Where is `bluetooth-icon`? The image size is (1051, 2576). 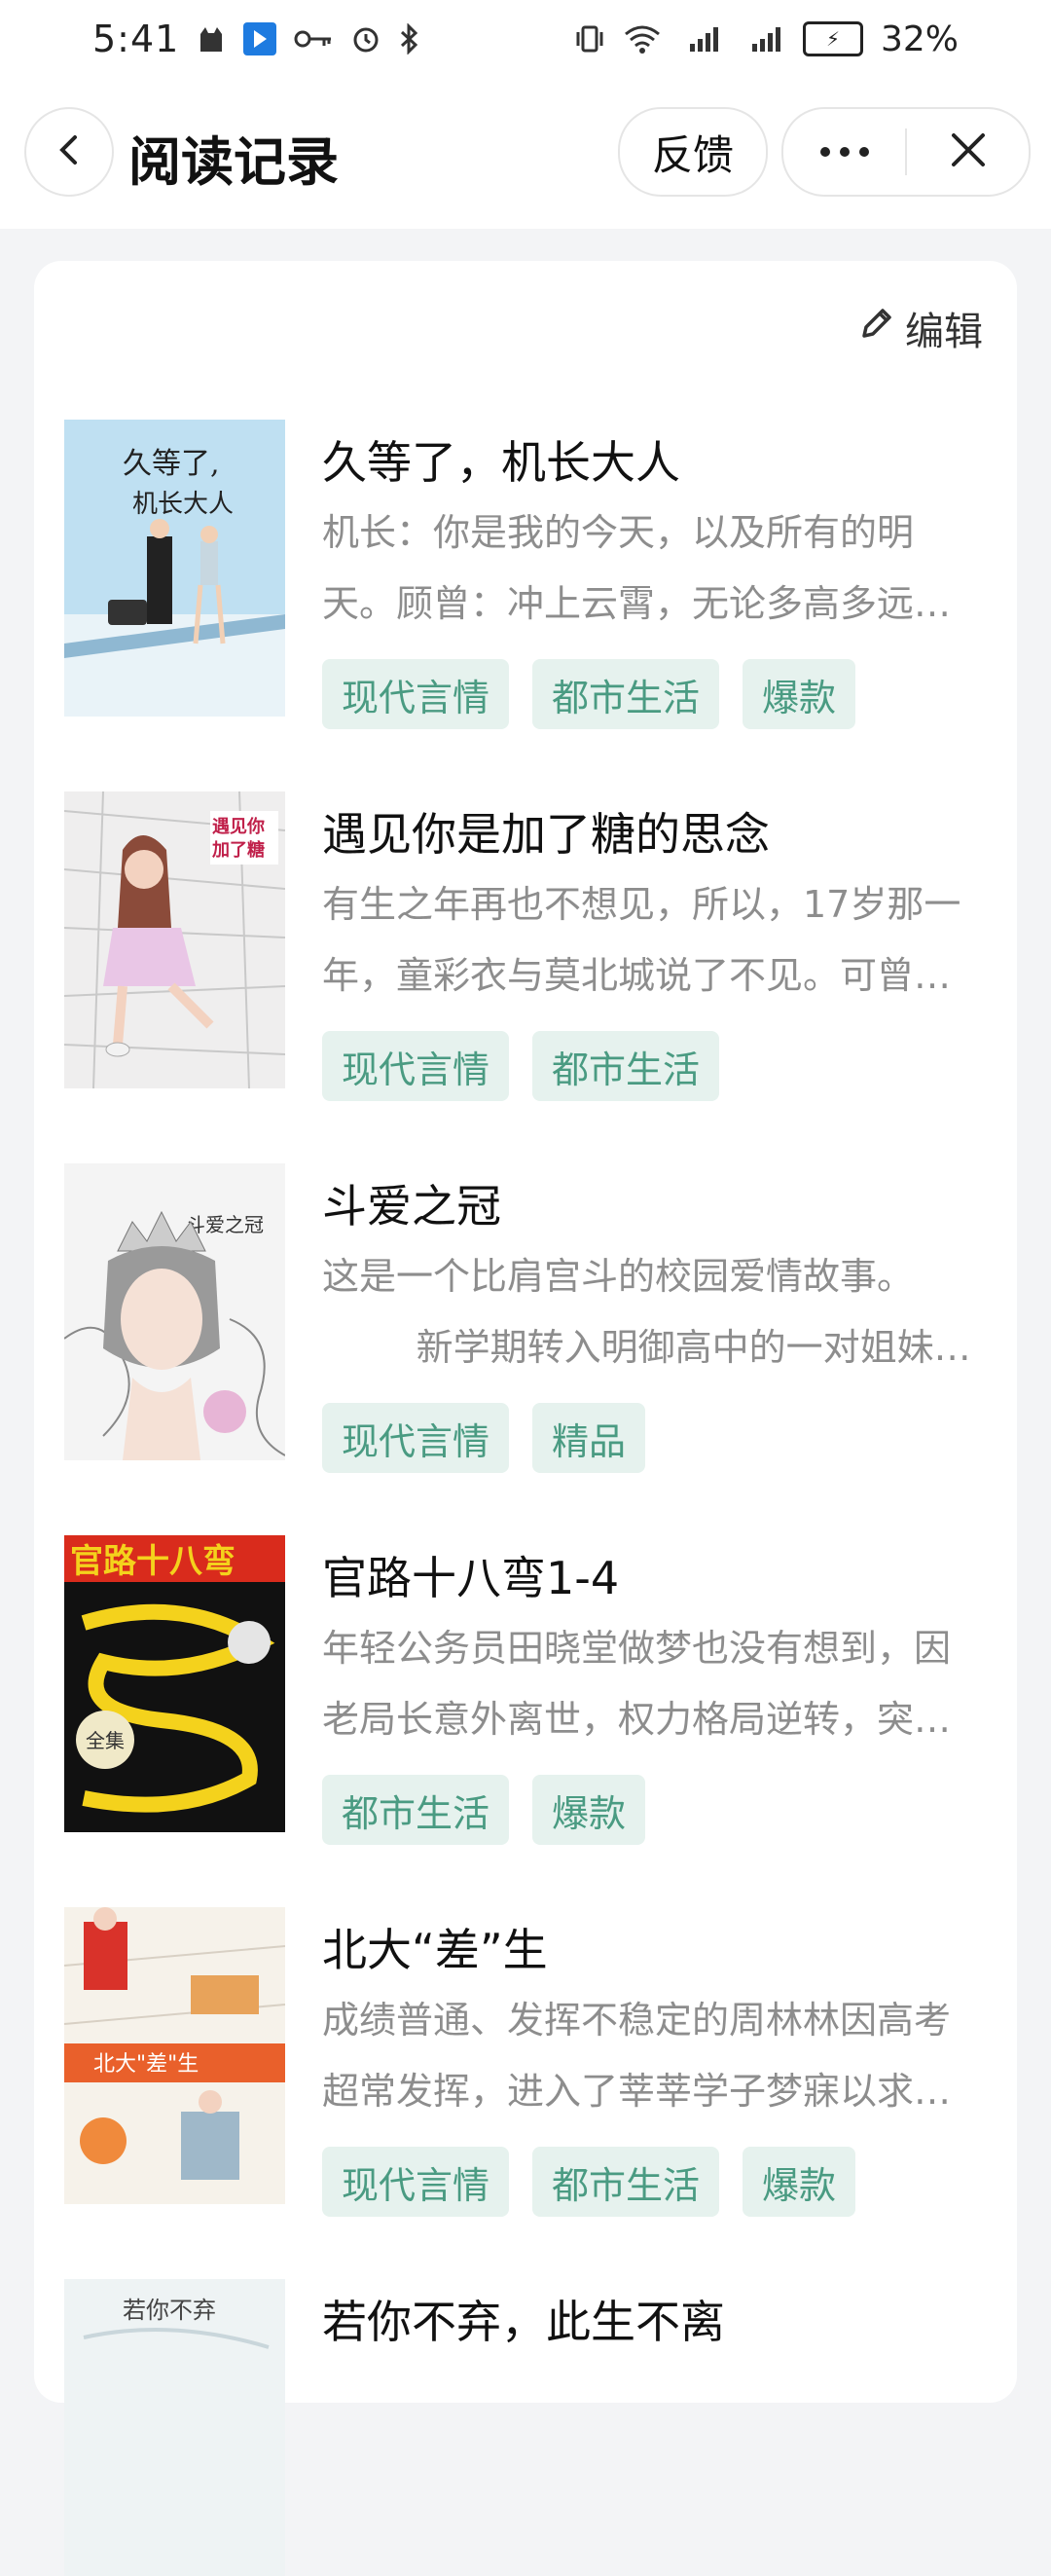
bluetooth-icon is located at coordinates (409, 39).